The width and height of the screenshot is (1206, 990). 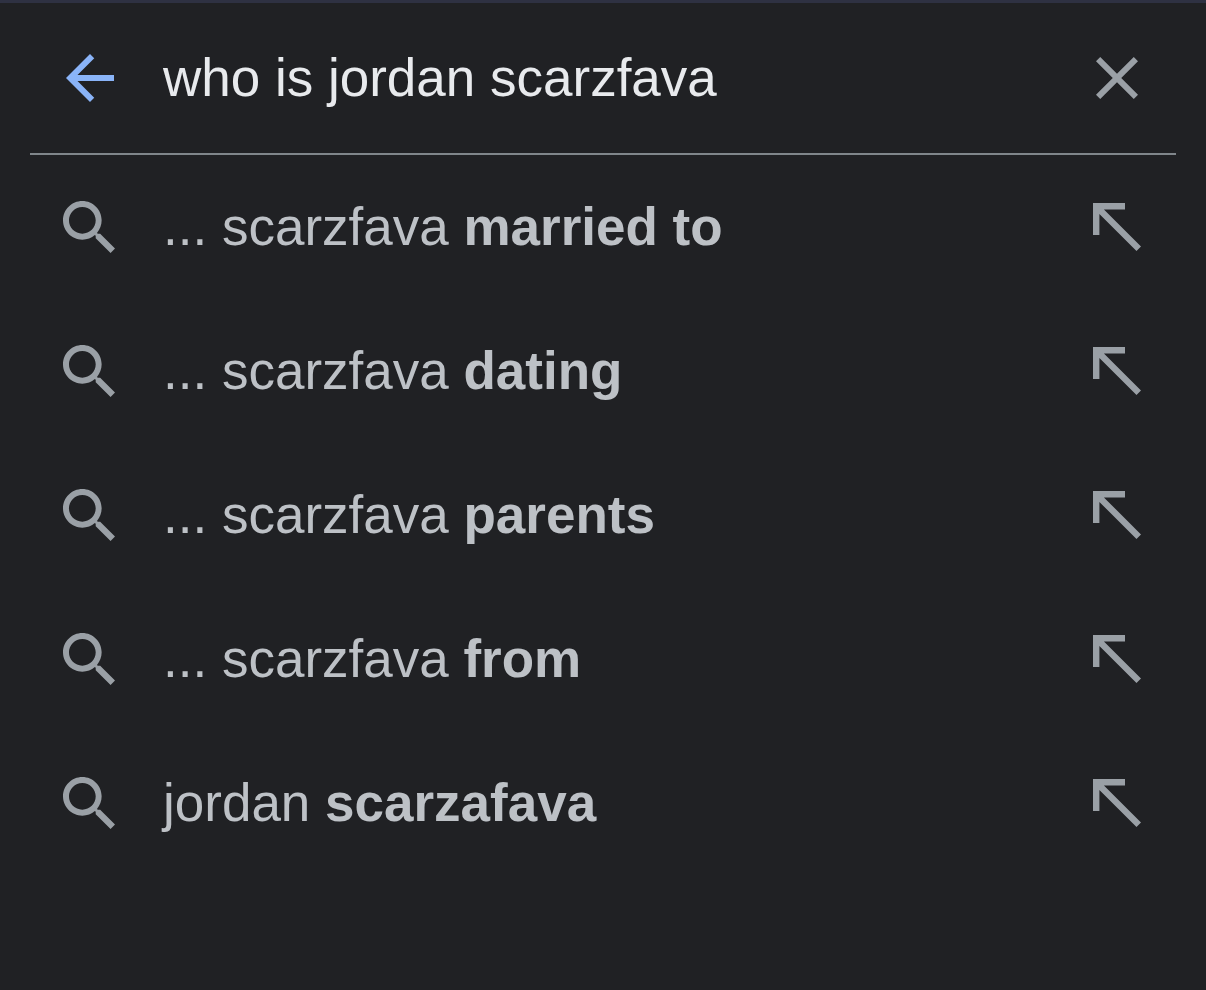 I want to click on suggestion-link: ... scarzfava from, so click(x=372, y=658).